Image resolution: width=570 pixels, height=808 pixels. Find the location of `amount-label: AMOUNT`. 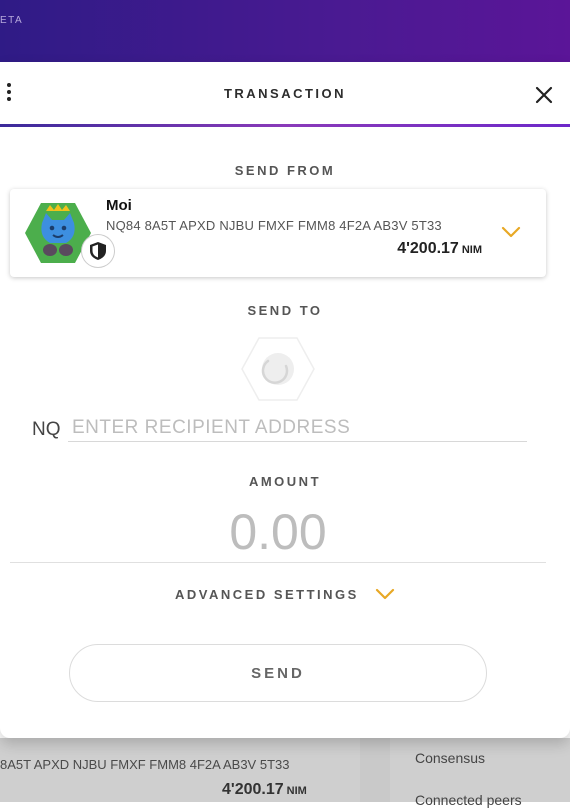

amount-label: AMOUNT is located at coordinates (285, 481).